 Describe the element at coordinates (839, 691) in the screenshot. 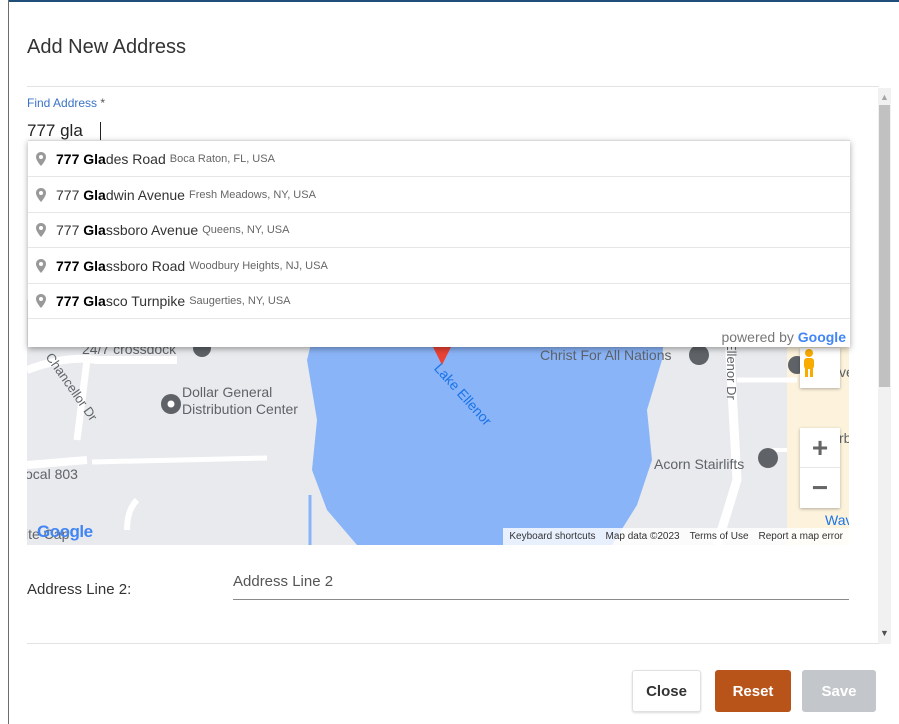

I see `save-button: Save` at that location.